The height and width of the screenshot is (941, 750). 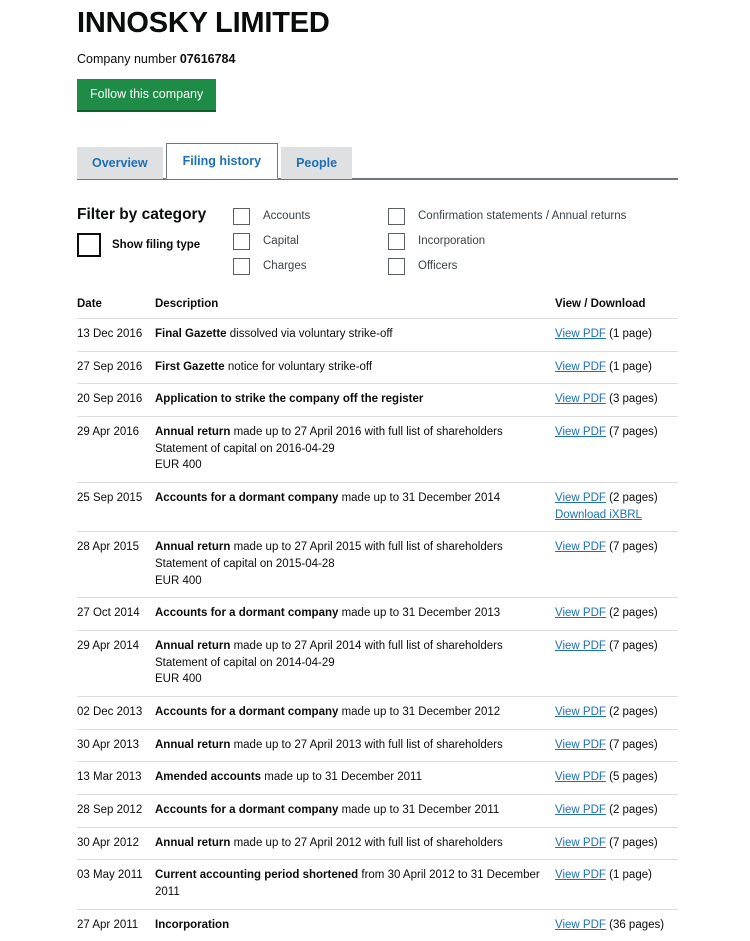 I want to click on filing-view-download: View PDF (7 pages), so click(x=616, y=745).